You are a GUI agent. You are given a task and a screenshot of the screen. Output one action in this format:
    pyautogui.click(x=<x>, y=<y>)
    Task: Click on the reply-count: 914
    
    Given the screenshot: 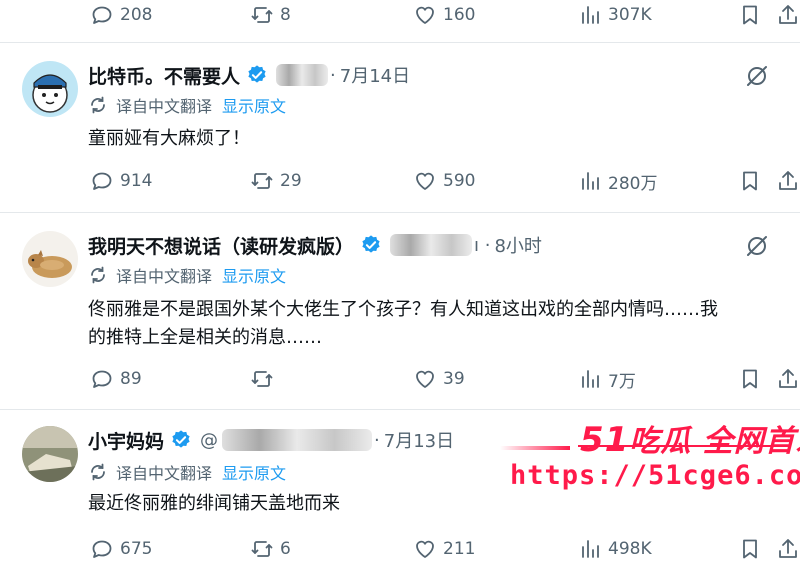 What is the action you would take?
    pyautogui.click(x=136, y=181)
    